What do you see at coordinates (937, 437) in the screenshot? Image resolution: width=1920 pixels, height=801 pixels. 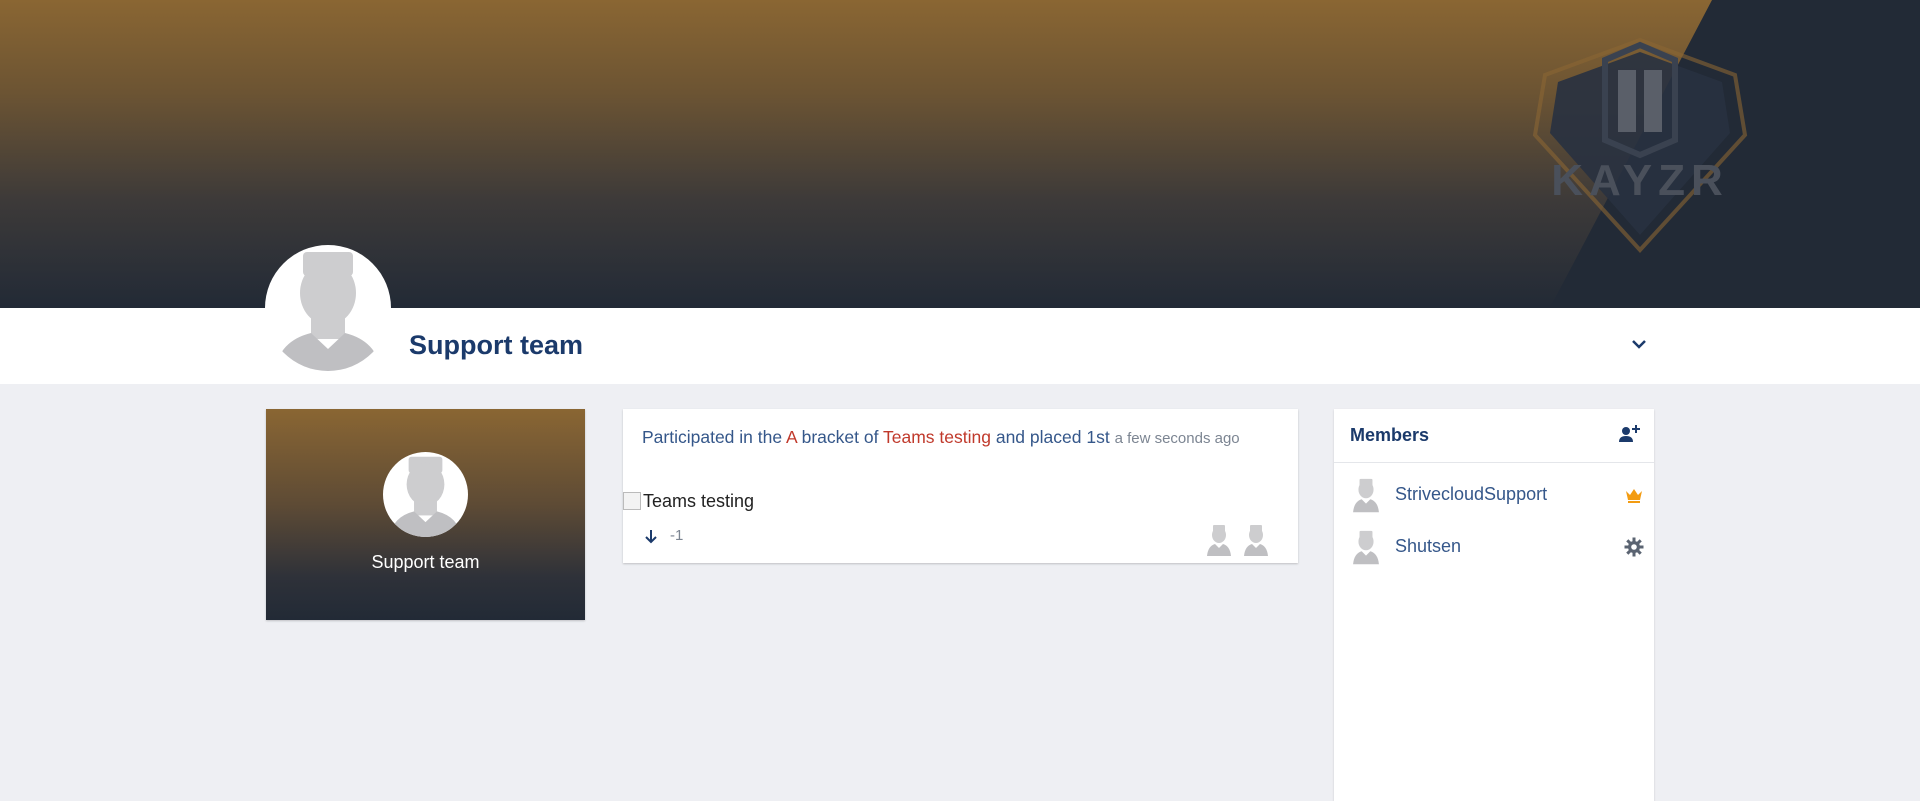 I see `tournament-link: Teams testing` at bounding box center [937, 437].